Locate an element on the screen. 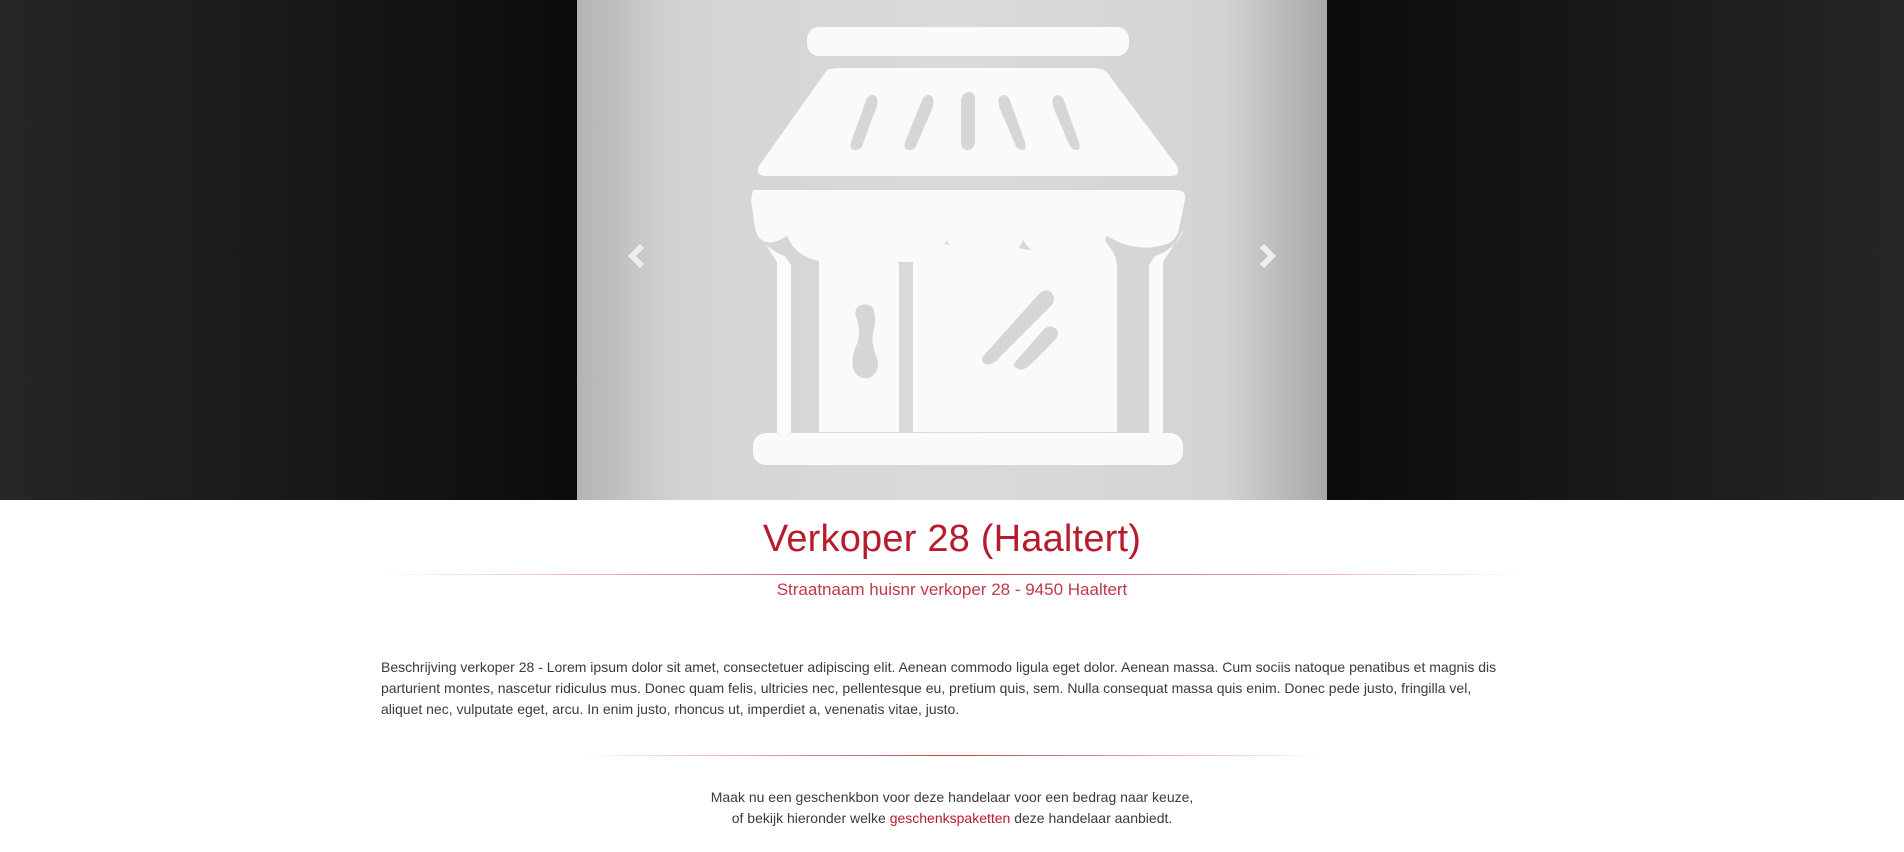 Image resolution: width=1904 pixels, height=852 pixels. gift-packages-link: geschenkspaketten is located at coordinates (950, 818).